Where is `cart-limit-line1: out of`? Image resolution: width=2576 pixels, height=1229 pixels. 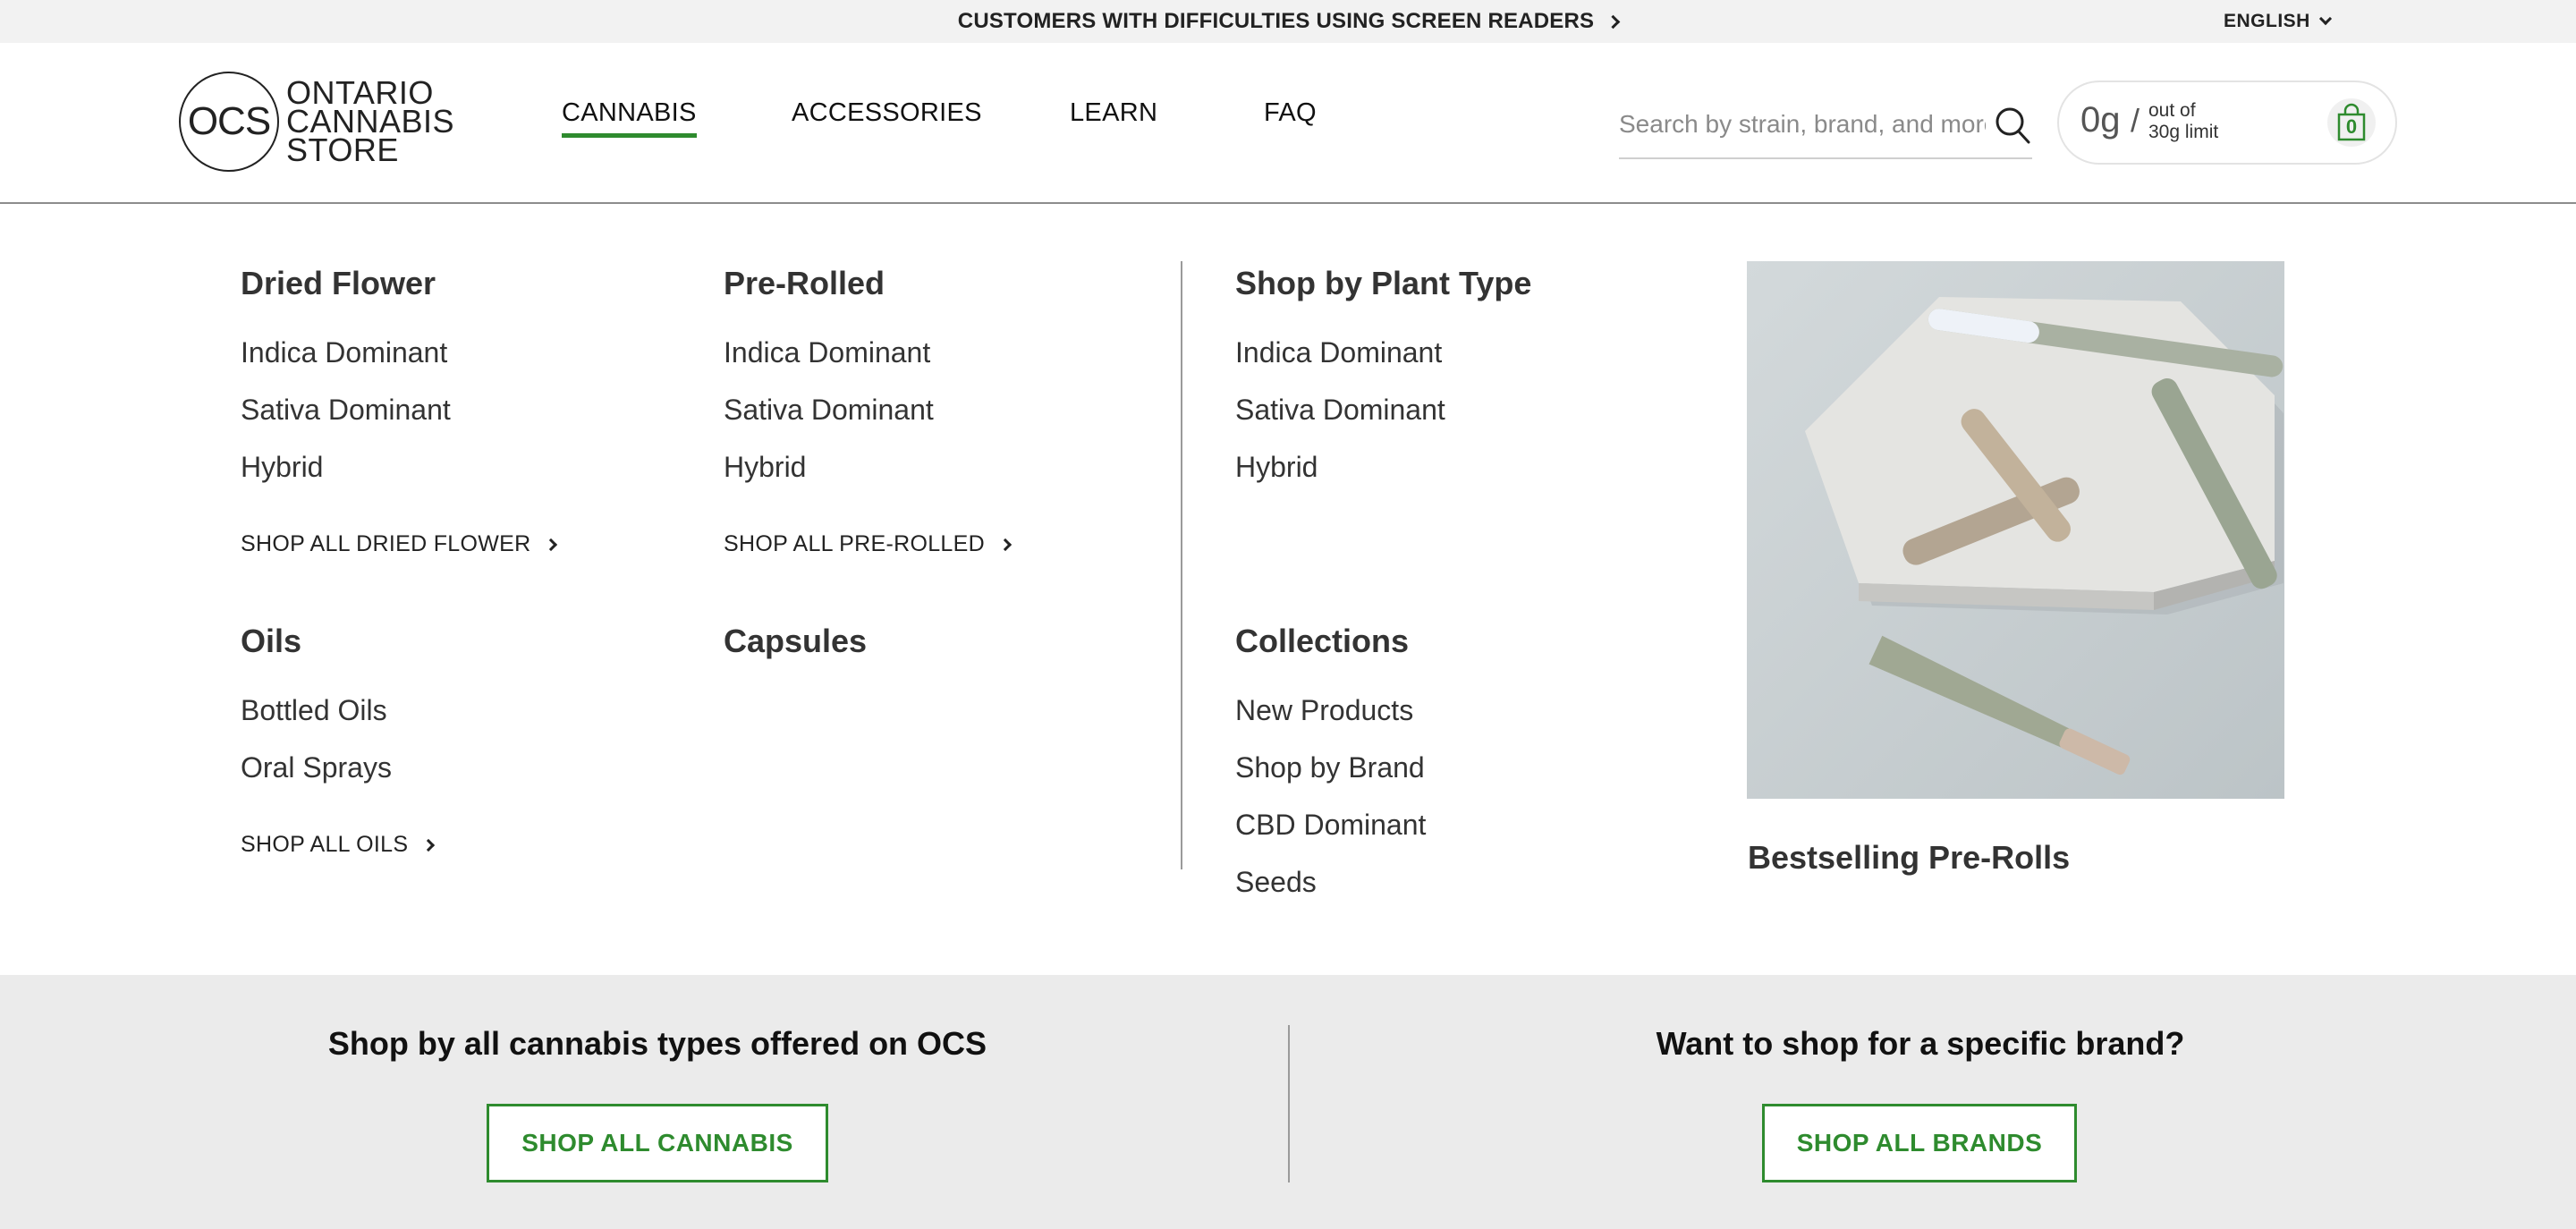 cart-limit-line1: out of is located at coordinates (2172, 110).